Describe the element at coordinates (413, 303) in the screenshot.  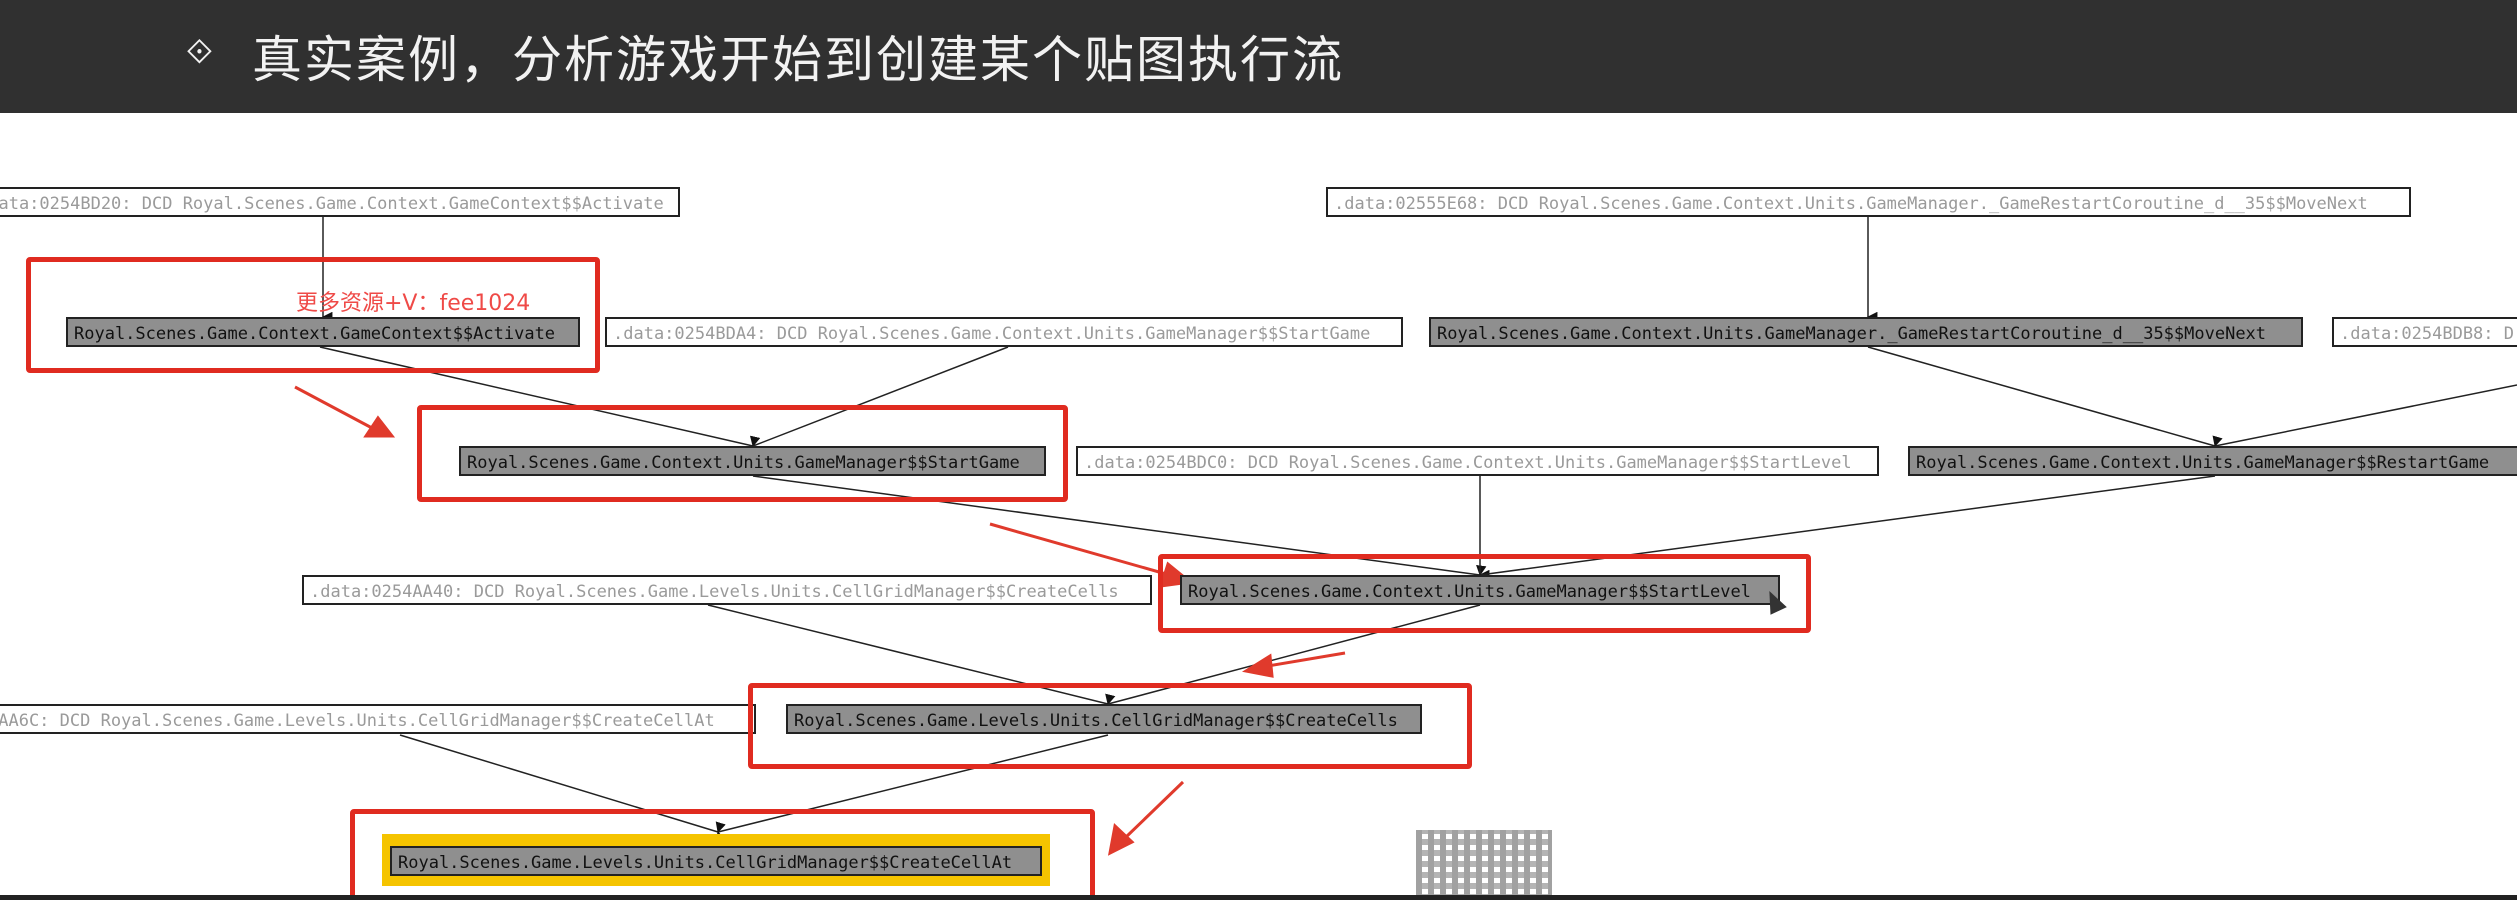
I see `watermark-text: 更多资源+V：fee1024` at that location.